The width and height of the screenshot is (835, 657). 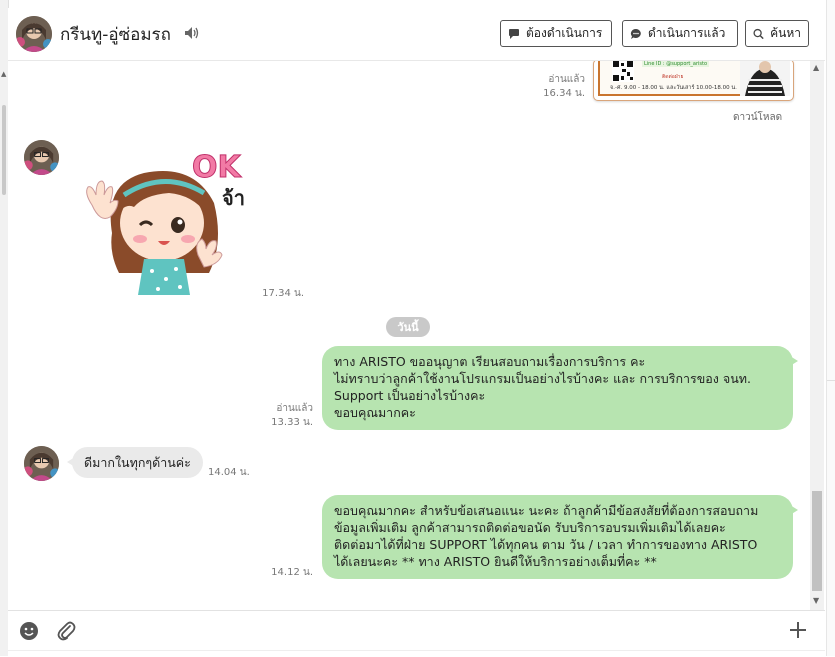 I want to click on message-line: ขอบคุณมากคะ, so click(x=375, y=412).